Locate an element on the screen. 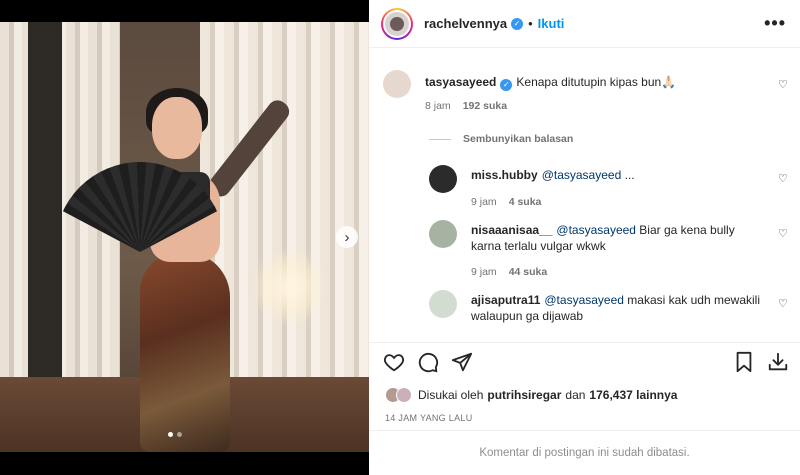 This screenshot has width=800, height=475. comment-time: 8 jam is located at coordinates (438, 106).